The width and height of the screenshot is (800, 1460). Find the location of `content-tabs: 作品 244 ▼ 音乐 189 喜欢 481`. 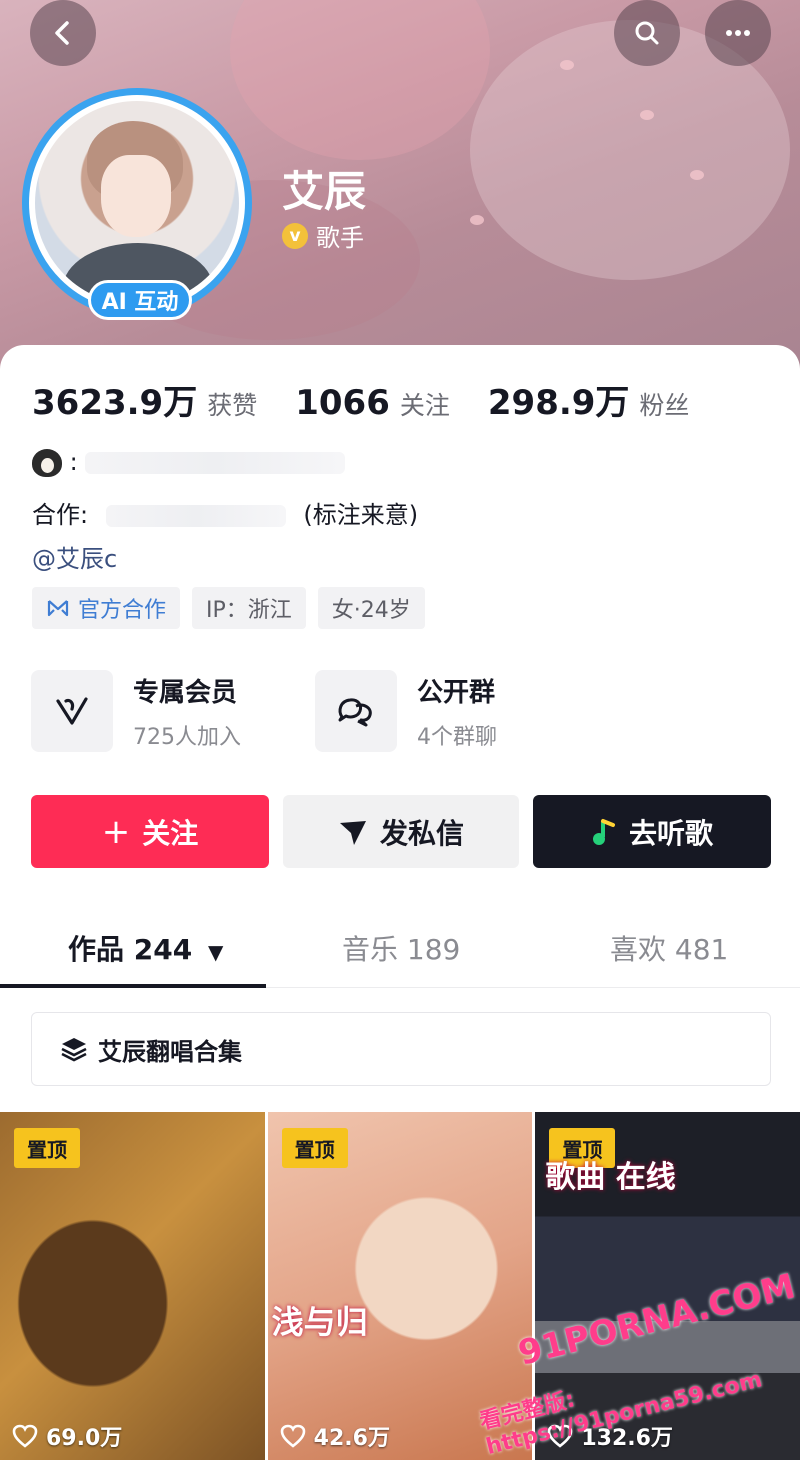

content-tabs: 作品 244 ▼ 音乐 189 喜欢 481 is located at coordinates (400, 948).